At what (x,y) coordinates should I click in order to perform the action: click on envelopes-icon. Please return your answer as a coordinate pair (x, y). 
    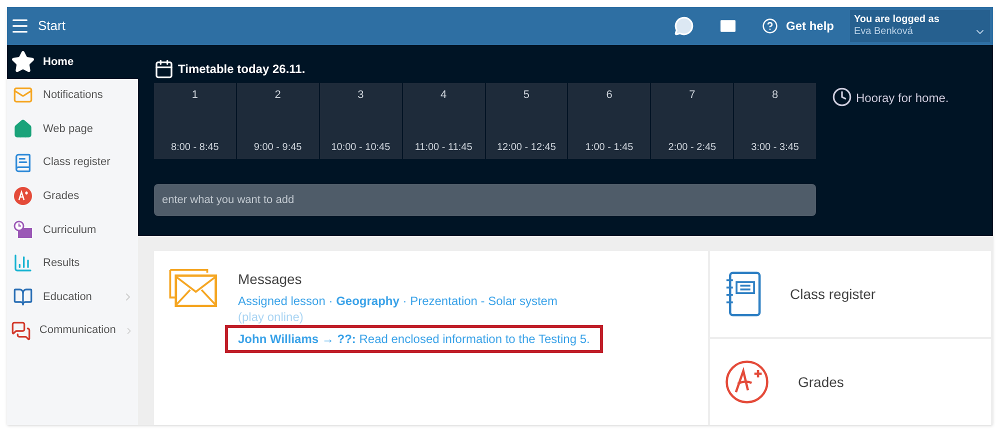
    Looking at the image, I should click on (193, 288).